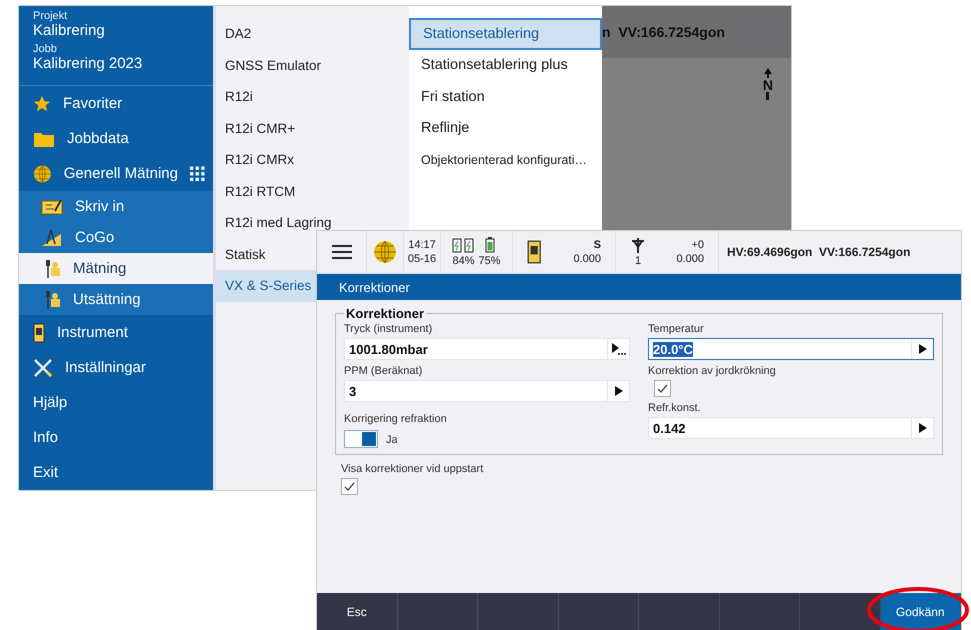  Describe the element at coordinates (392, 440) in the screenshot. I see `toggle-state-text: Ja` at that location.